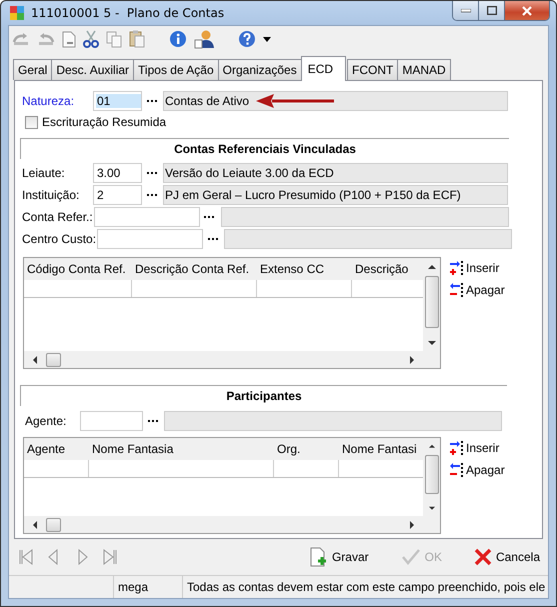 Image resolution: width=557 pixels, height=607 pixels. I want to click on new-document-icon, so click(319, 557).